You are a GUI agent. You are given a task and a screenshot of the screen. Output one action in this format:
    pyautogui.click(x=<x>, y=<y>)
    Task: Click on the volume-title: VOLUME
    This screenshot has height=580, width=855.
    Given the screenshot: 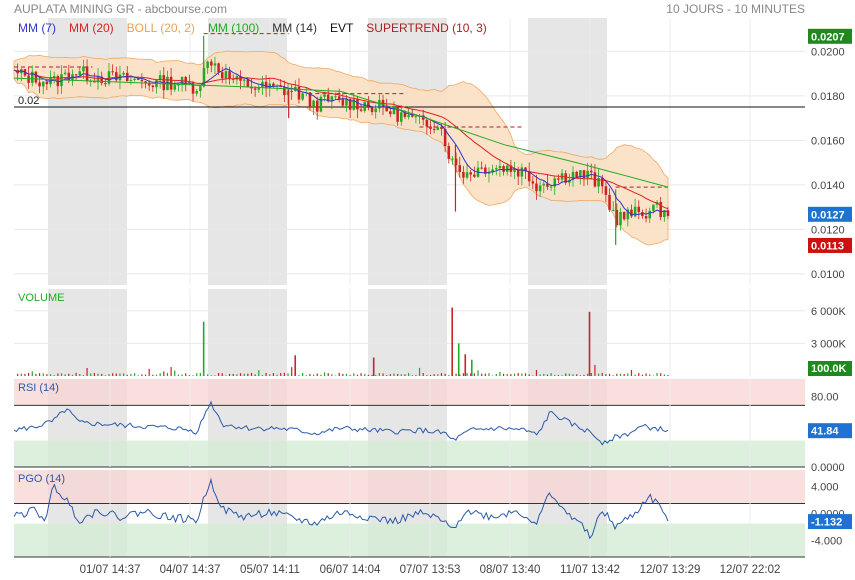 What is the action you would take?
    pyautogui.click(x=41, y=298)
    